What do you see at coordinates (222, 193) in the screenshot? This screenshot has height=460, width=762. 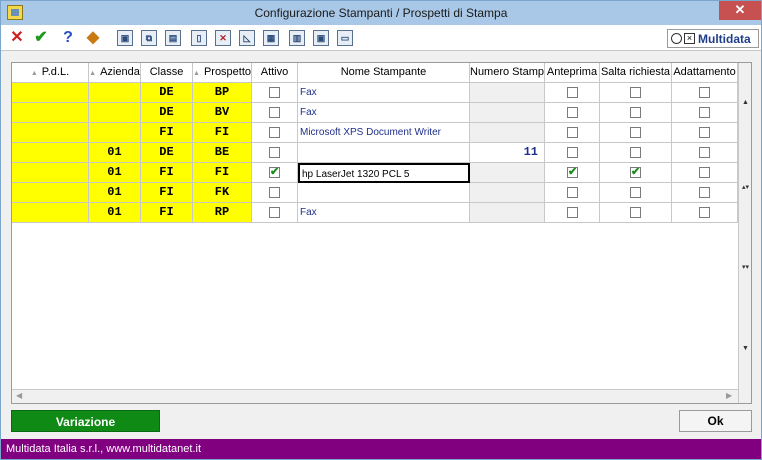 I see `cell-prospetto: FK` at bounding box center [222, 193].